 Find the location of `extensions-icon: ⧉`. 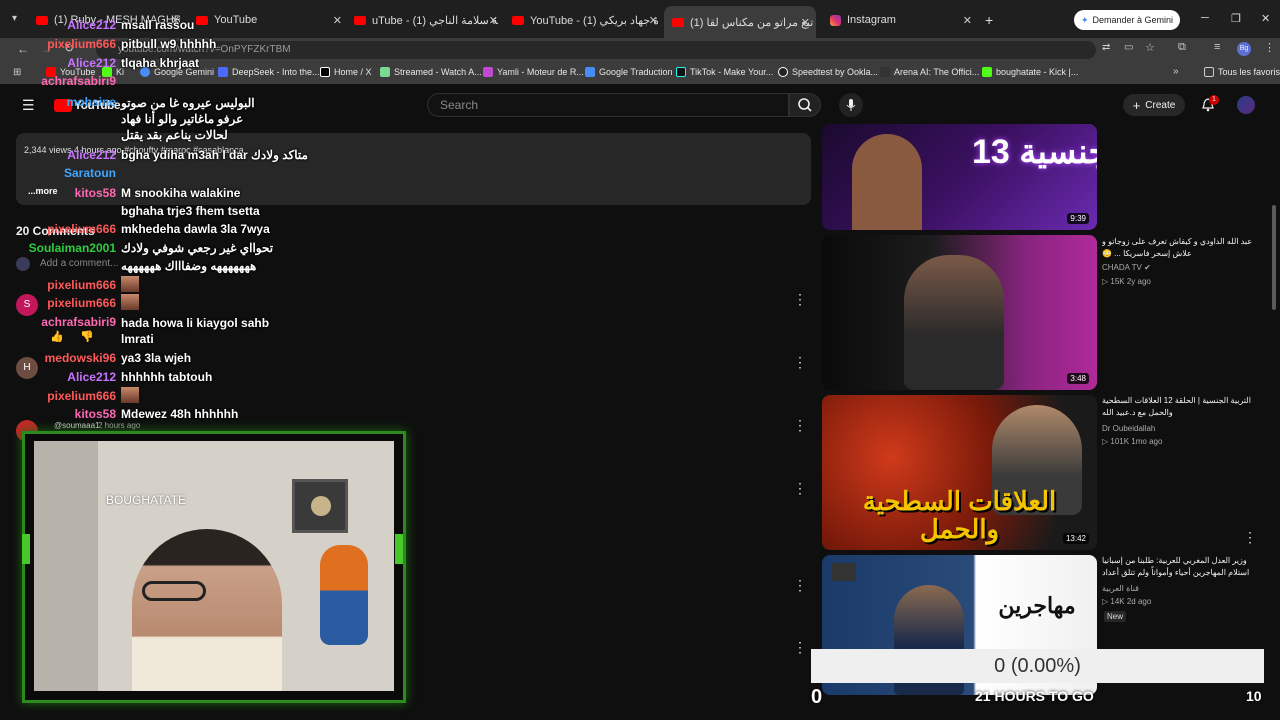

extensions-icon: ⧉ is located at coordinates (1182, 47).